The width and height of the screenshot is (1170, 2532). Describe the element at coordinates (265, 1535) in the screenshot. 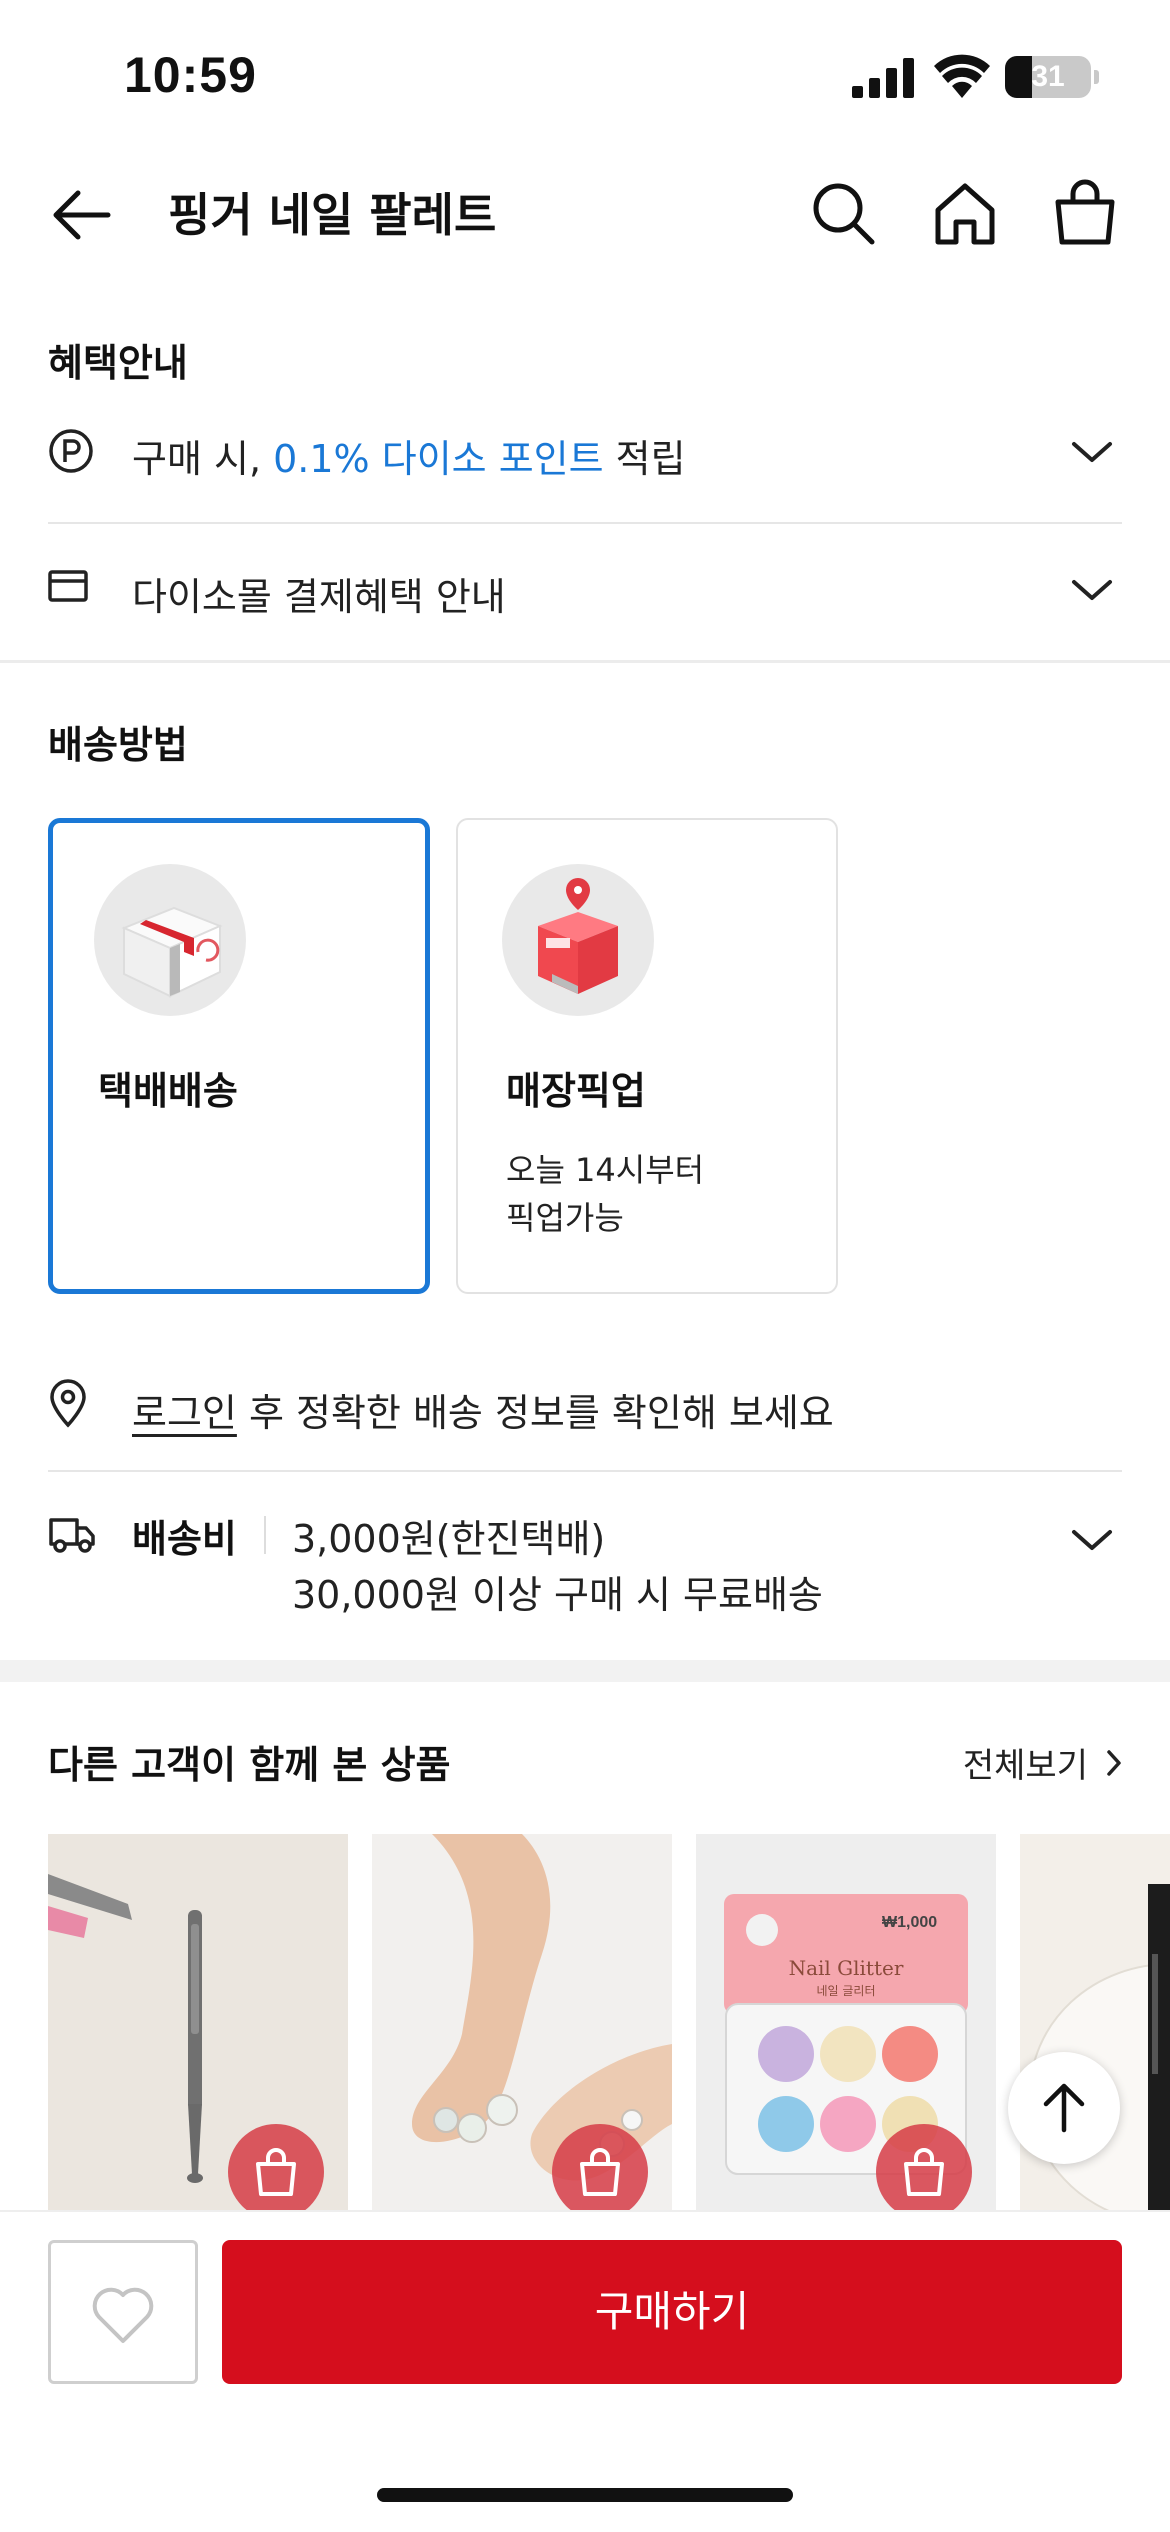

I see `fee-separator` at that location.